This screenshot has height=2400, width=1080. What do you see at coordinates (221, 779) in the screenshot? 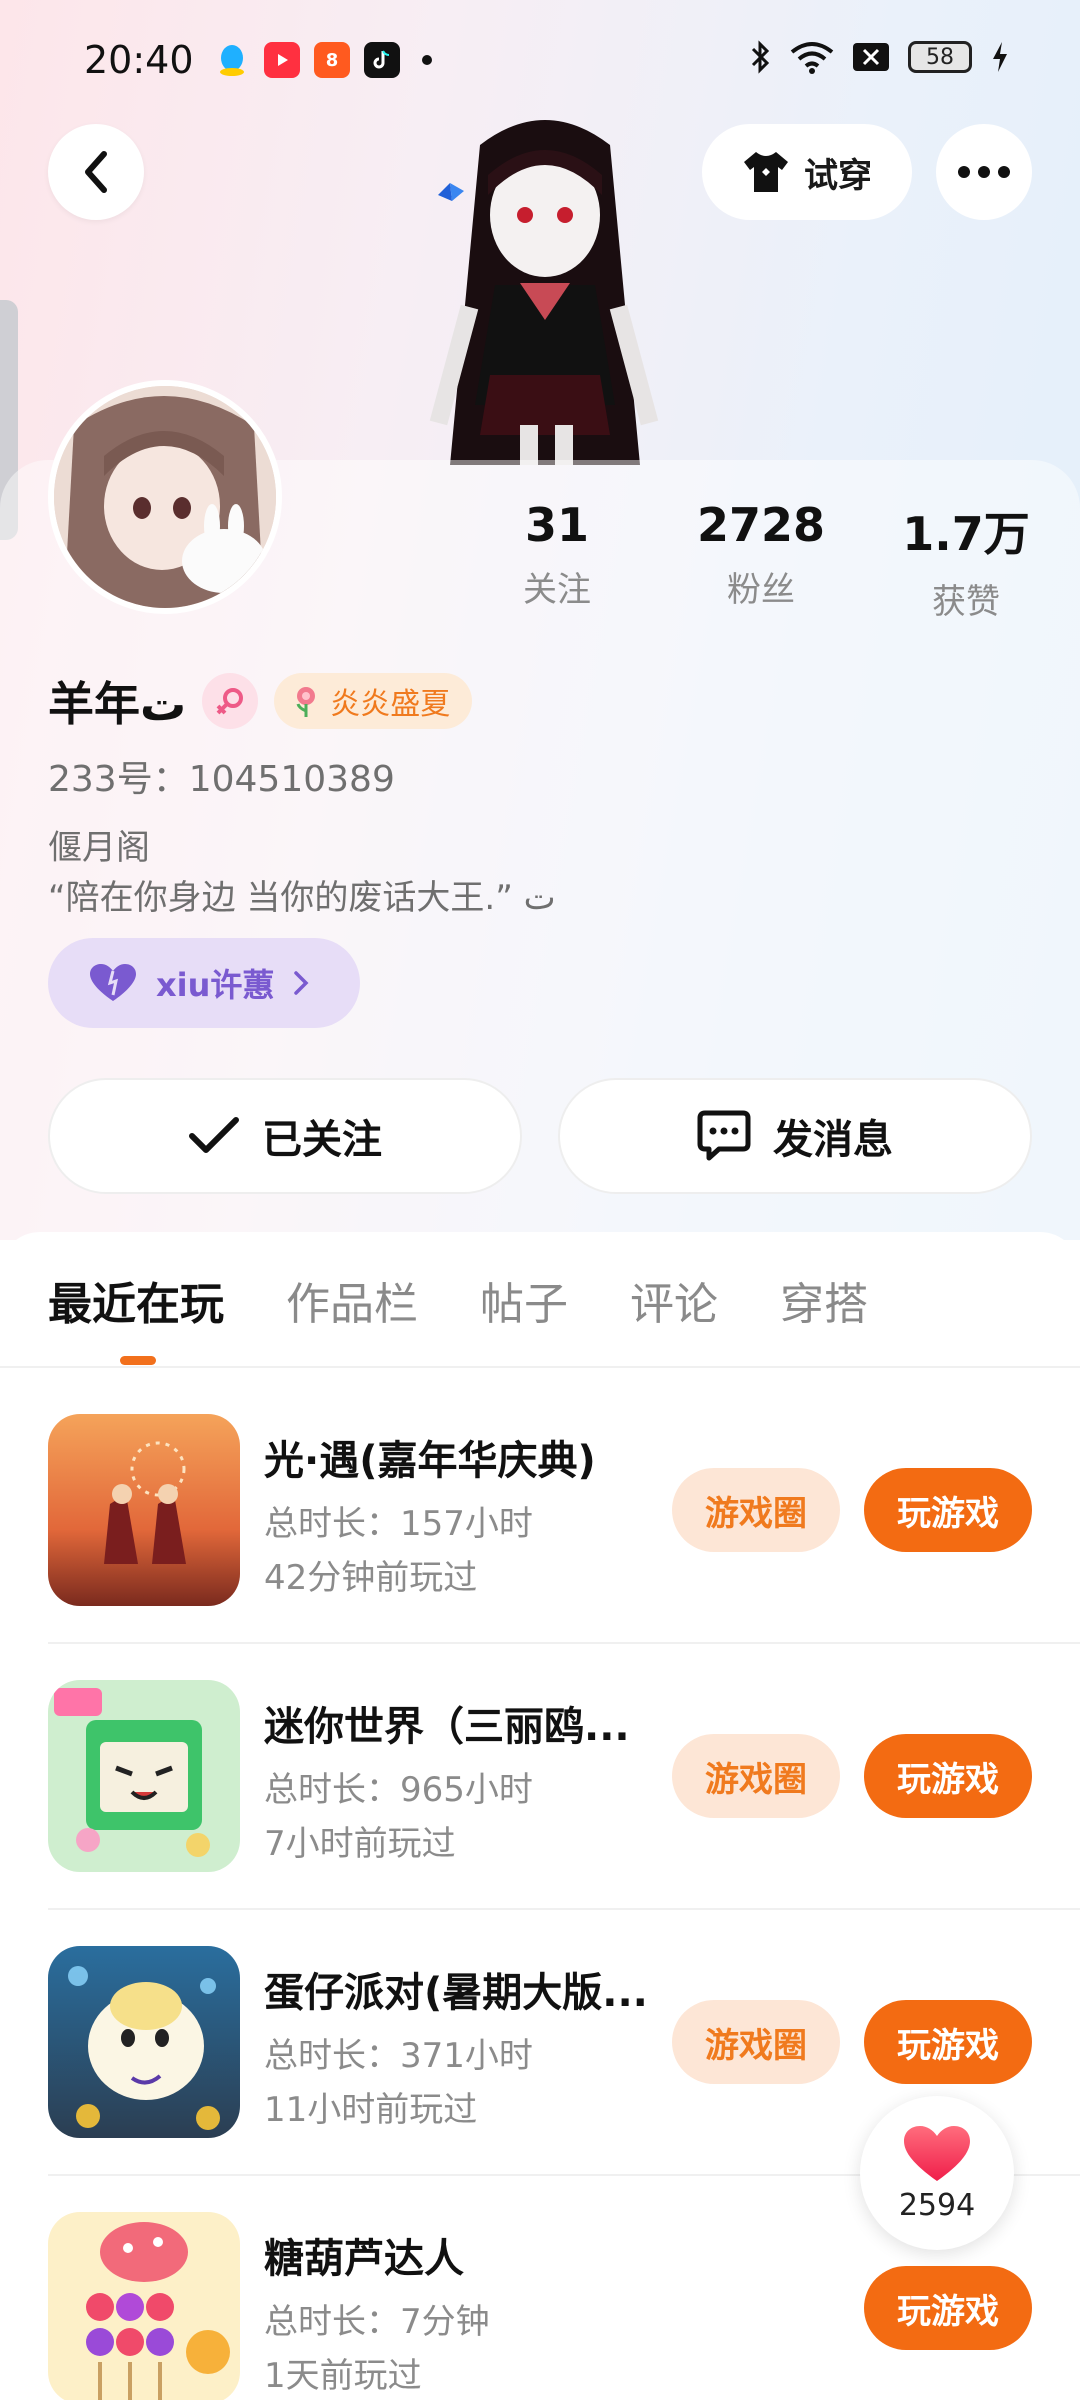
I see `user-id: 233号：104510389` at bounding box center [221, 779].